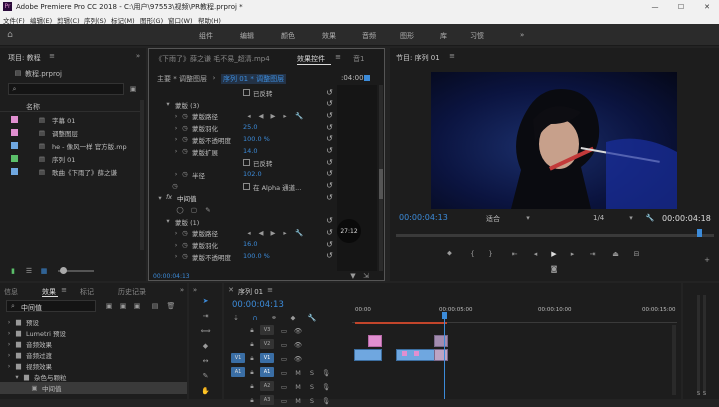 The image size is (719, 407). I want to click on solo-button-icon: S, so click(698, 394).